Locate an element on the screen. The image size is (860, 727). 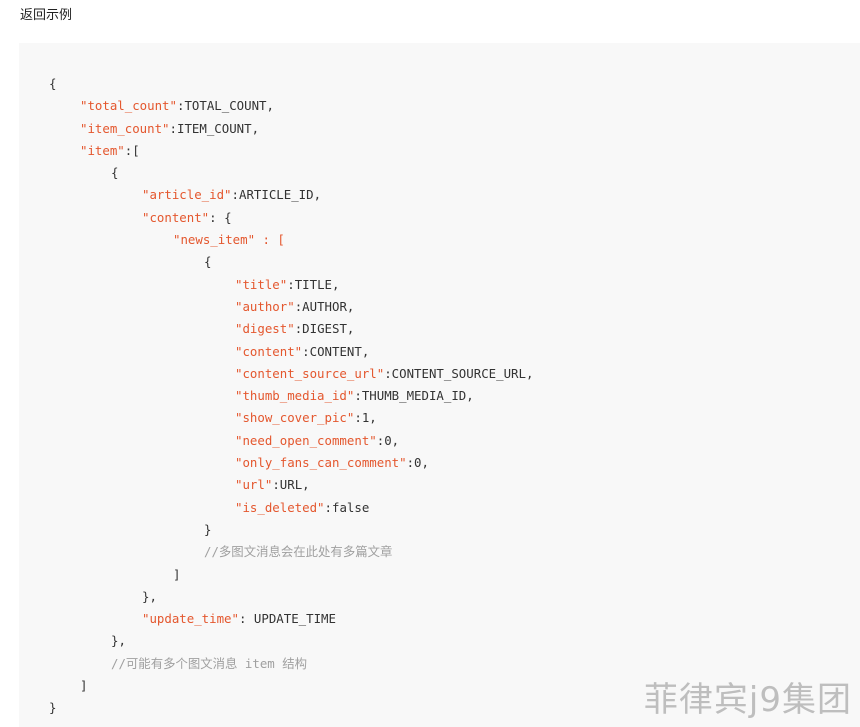
code-key: "title" is located at coordinates (261, 284).